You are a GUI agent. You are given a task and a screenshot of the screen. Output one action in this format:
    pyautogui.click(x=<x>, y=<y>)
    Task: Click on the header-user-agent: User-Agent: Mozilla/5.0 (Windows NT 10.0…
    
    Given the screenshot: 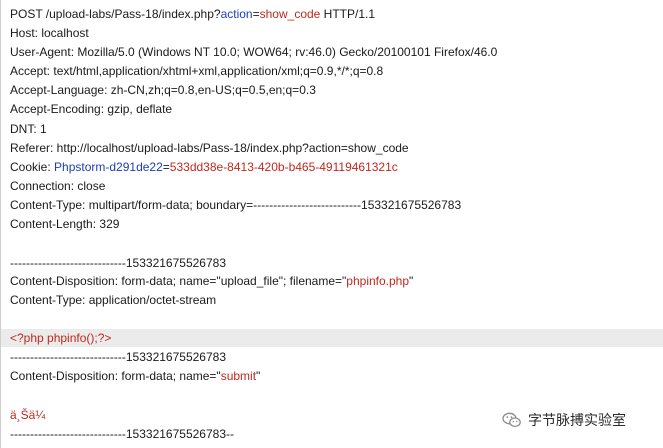 What is the action you would take?
    pyautogui.click(x=254, y=52)
    